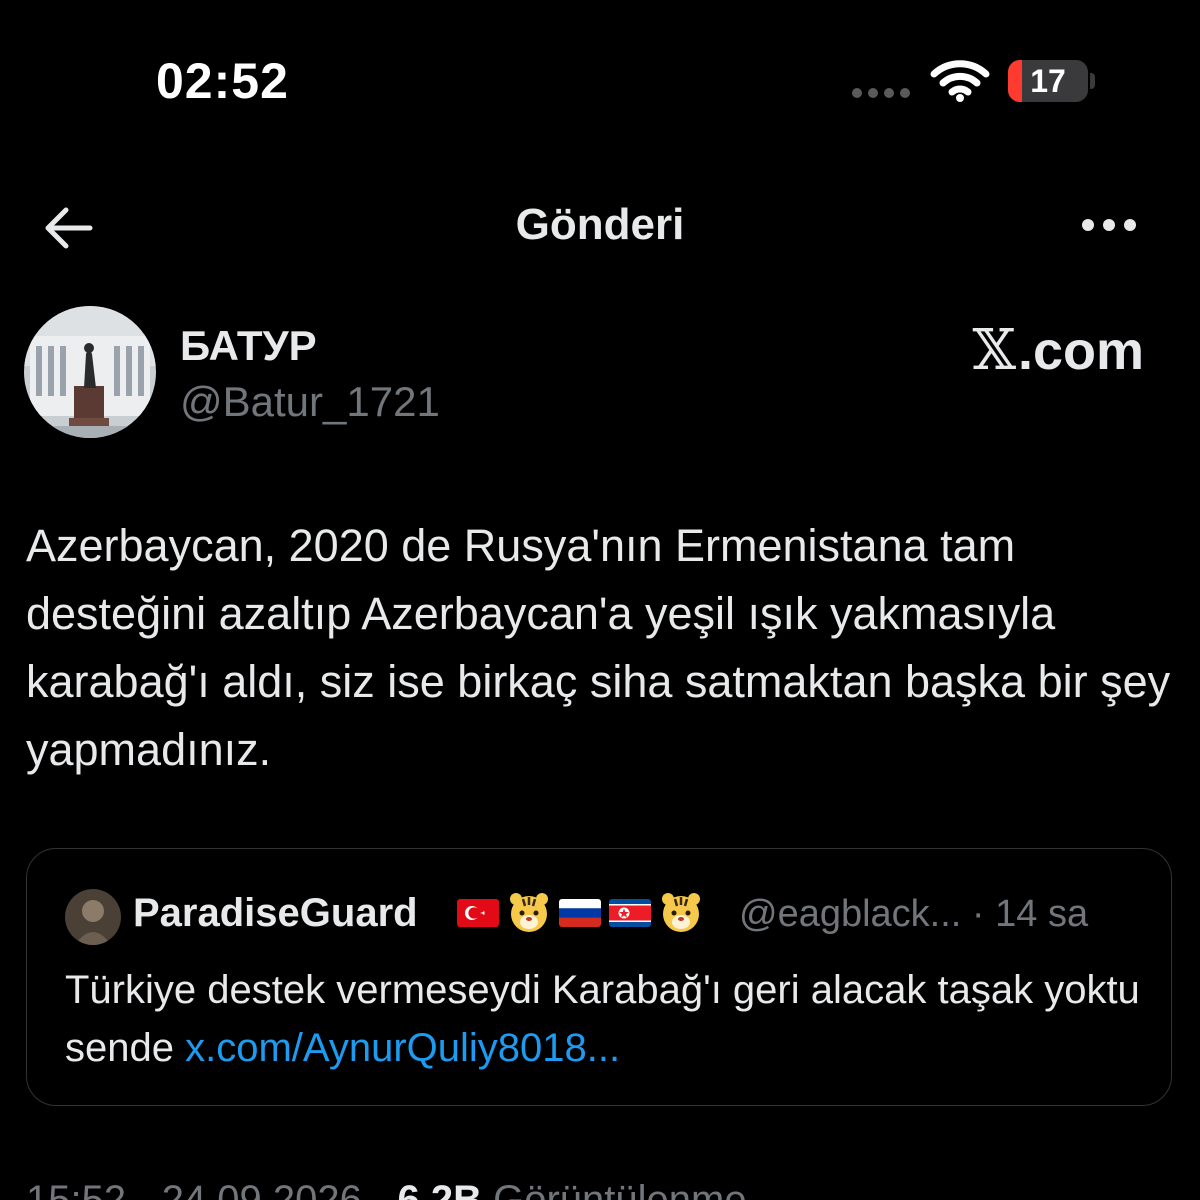 The height and width of the screenshot is (1200, 1200). I want to click on views-count: 6,2B, so click(439, 1189).